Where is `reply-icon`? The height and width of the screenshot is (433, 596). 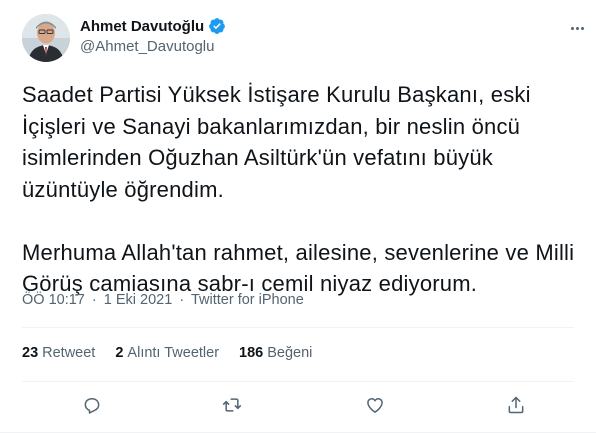 reply-icon is located at coordinates (92, 405).